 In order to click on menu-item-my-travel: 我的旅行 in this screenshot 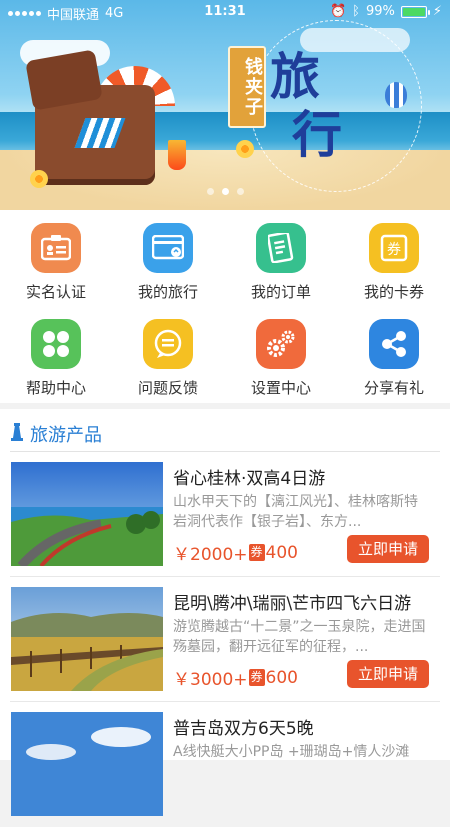, I will do `click(168, 256)`.